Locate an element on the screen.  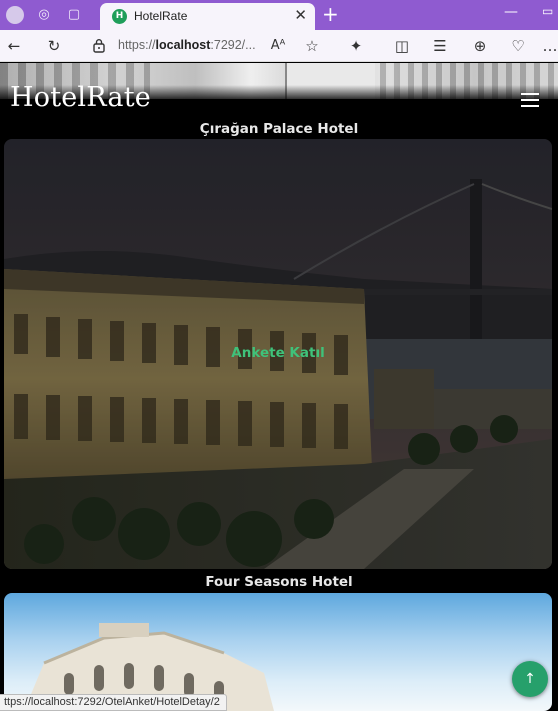
minimize-icon: — is located at coordinates (511, 12).